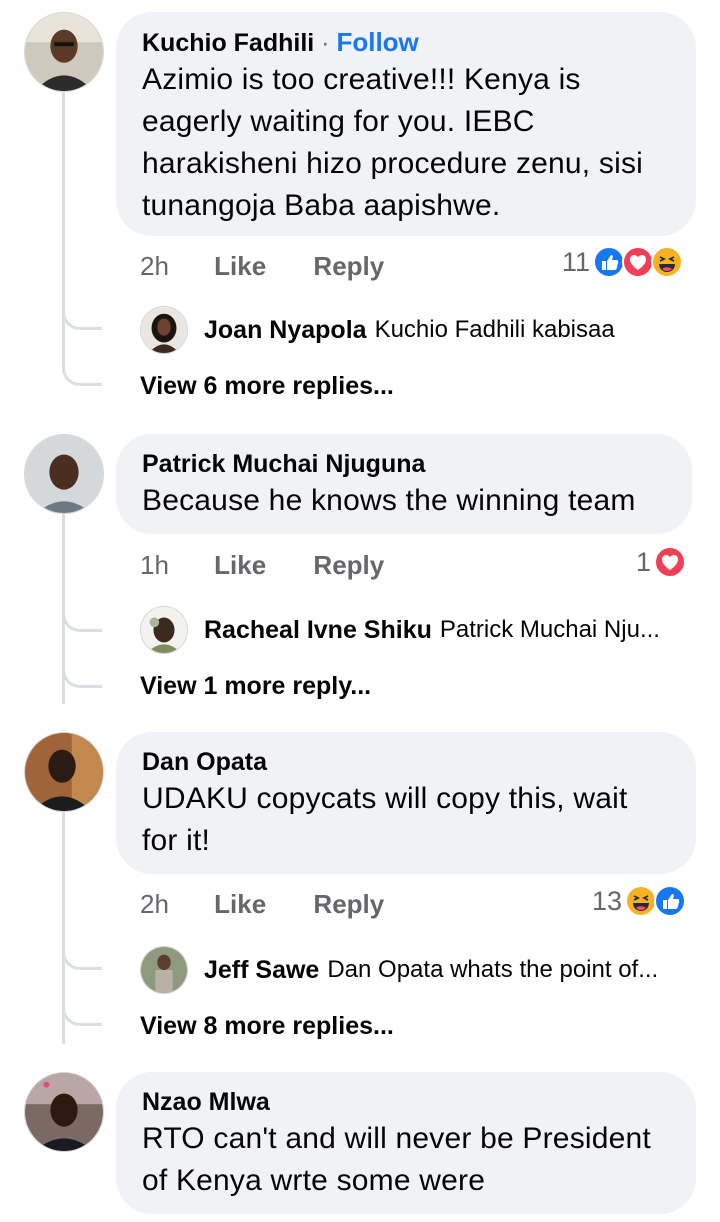 The width and height of the screenshot is (720, 1222). I want to click on reaction-count: 11, so click(576, 261).